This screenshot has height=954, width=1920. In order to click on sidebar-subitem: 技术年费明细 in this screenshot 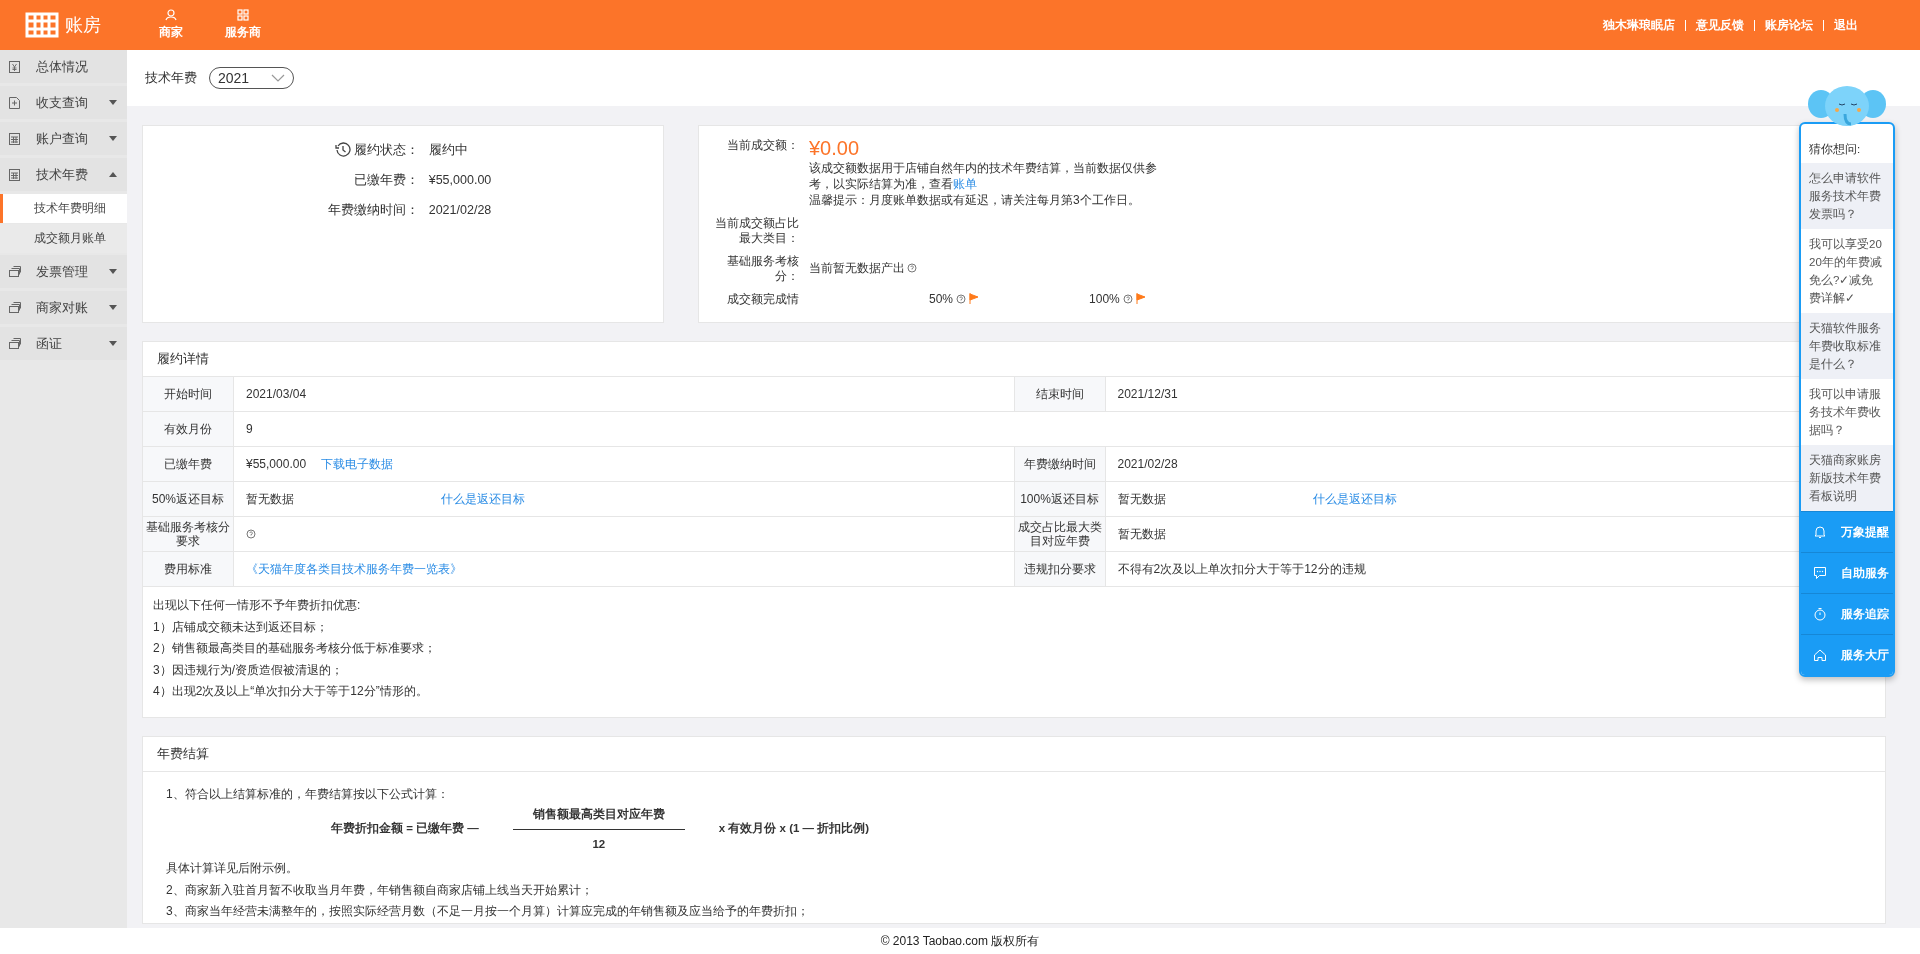, I will do `click(63, 208)`.